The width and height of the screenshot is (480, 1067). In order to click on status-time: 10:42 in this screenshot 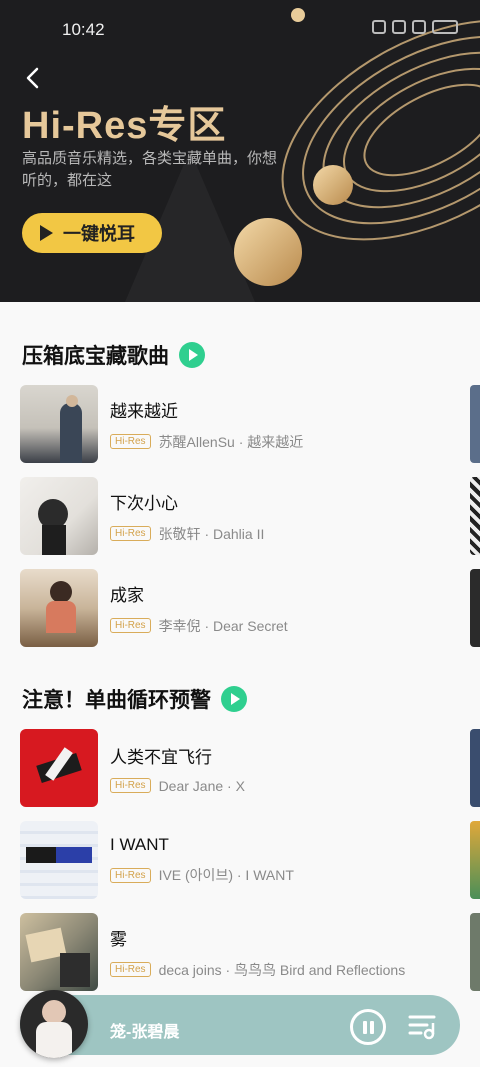, I will do `click(83, 29)`.